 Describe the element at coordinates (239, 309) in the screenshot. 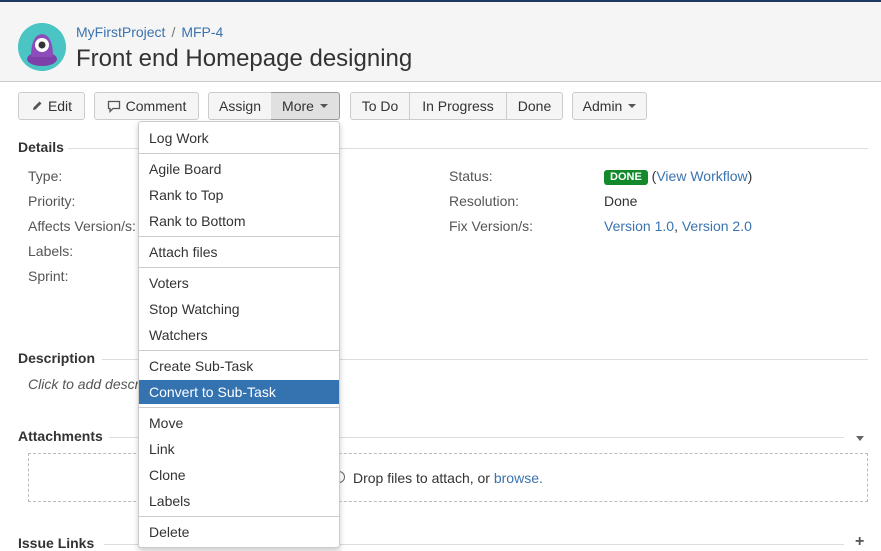

I see `menu-item-stop-watching: Stop Watching` at that location.